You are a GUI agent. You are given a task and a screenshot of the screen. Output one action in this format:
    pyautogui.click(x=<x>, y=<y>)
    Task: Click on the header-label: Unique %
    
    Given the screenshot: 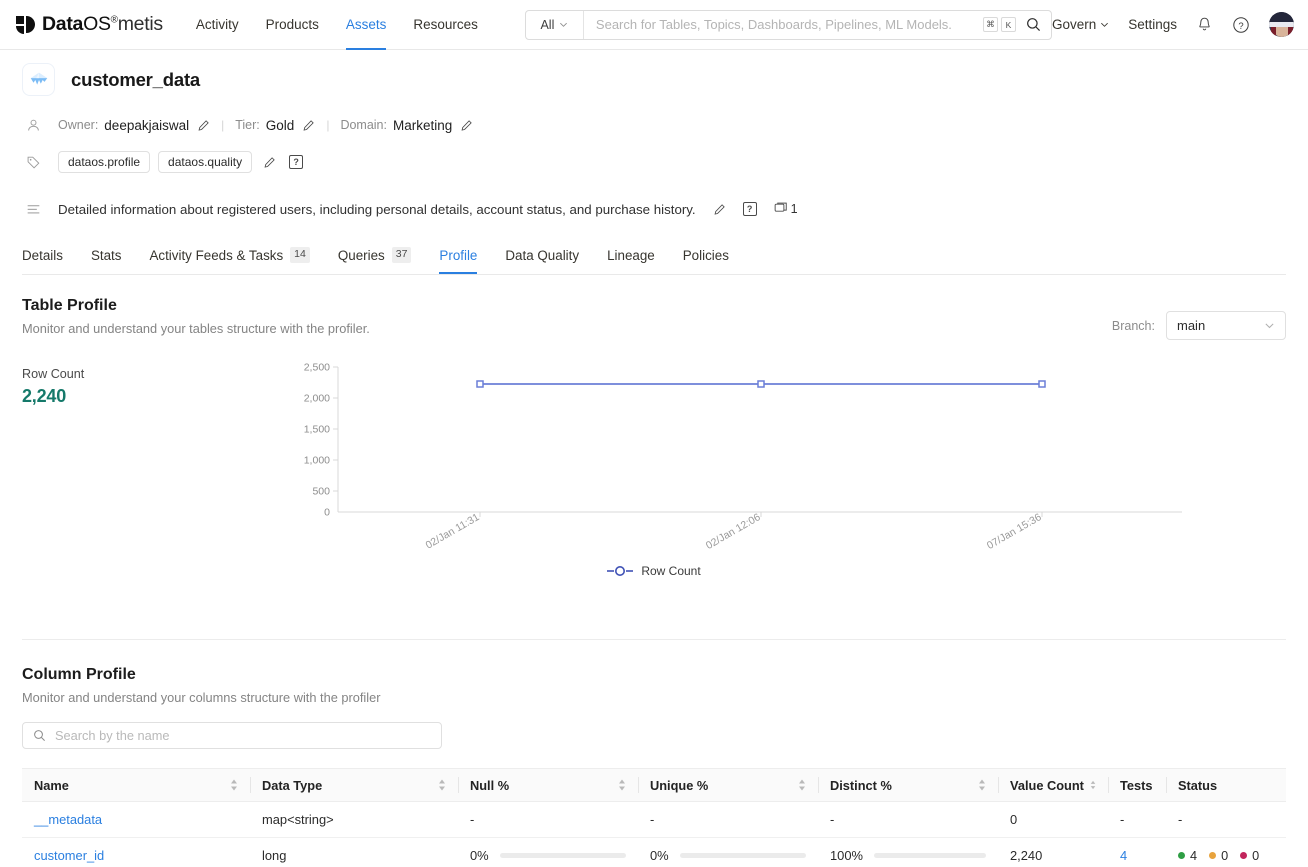 What is the action you would take?
    pyautogui.click(x=679, y=785)
    